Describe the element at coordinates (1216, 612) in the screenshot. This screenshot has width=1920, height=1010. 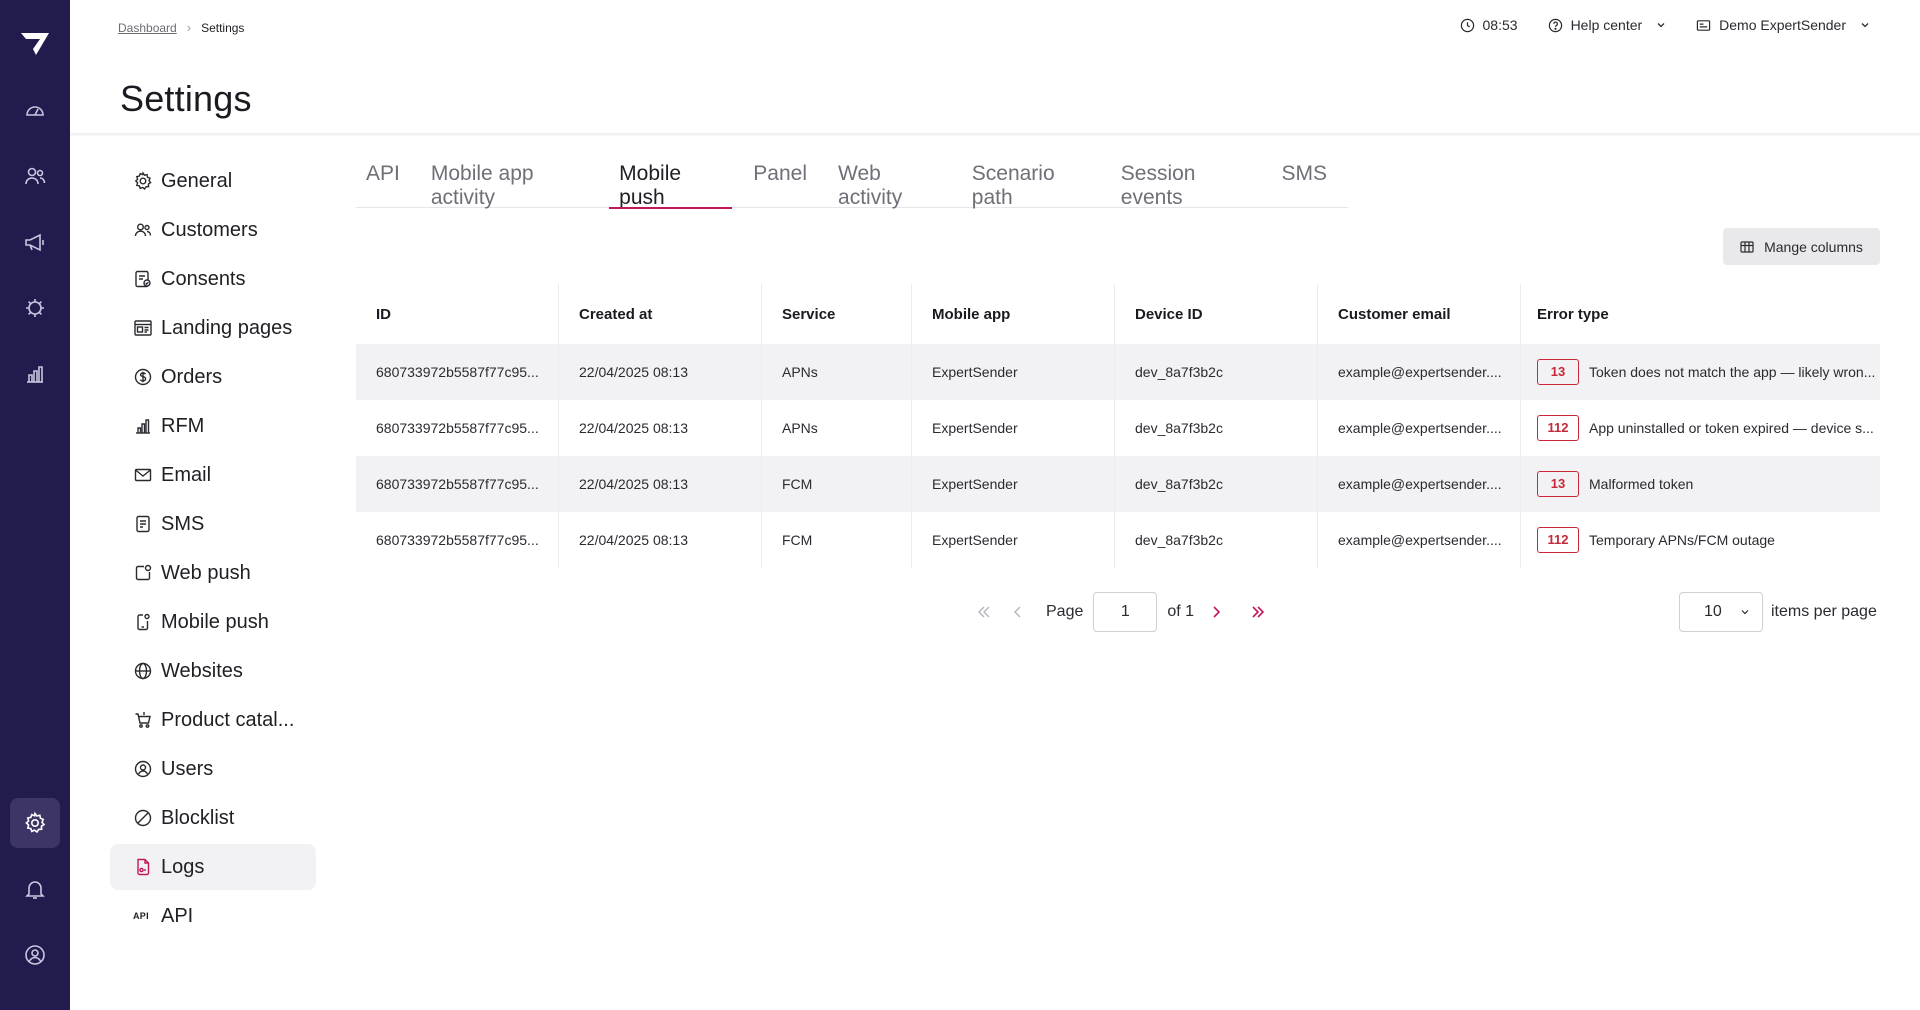
I see `next-page-icon` at that location.